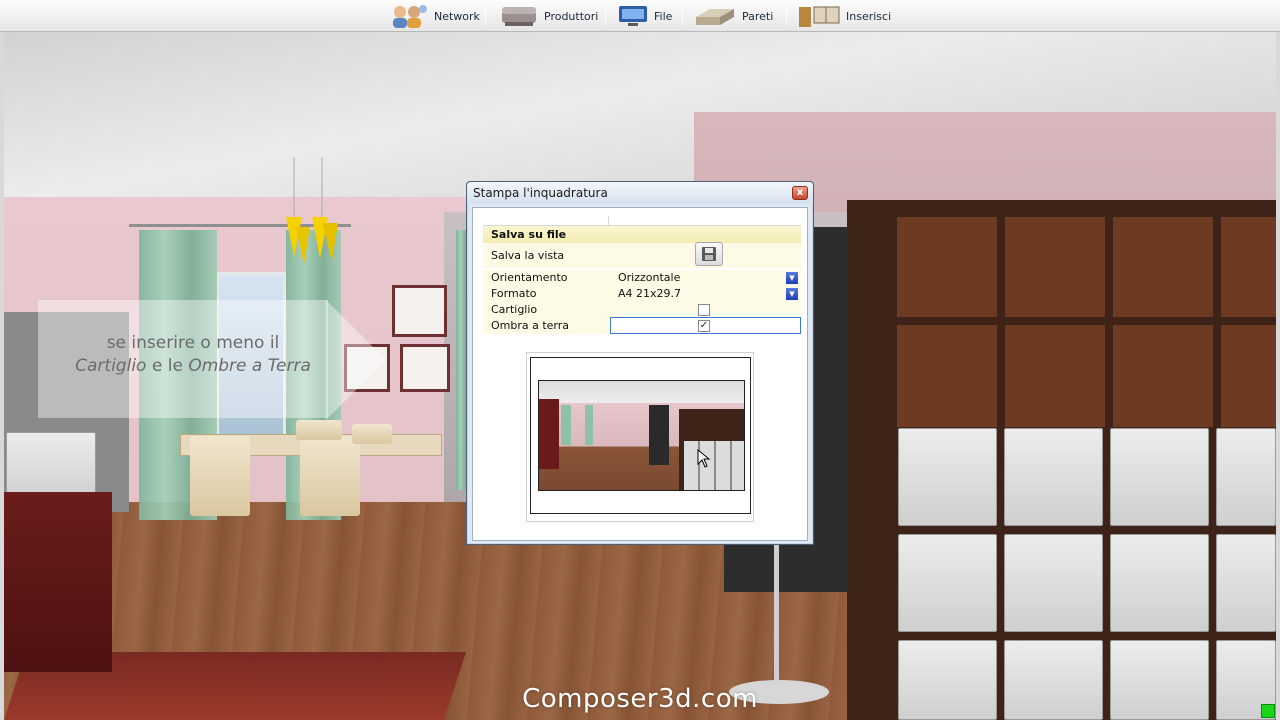 This screenshot has width=1280, height=720. I want to click on network-button: Network, so click(435, 16).